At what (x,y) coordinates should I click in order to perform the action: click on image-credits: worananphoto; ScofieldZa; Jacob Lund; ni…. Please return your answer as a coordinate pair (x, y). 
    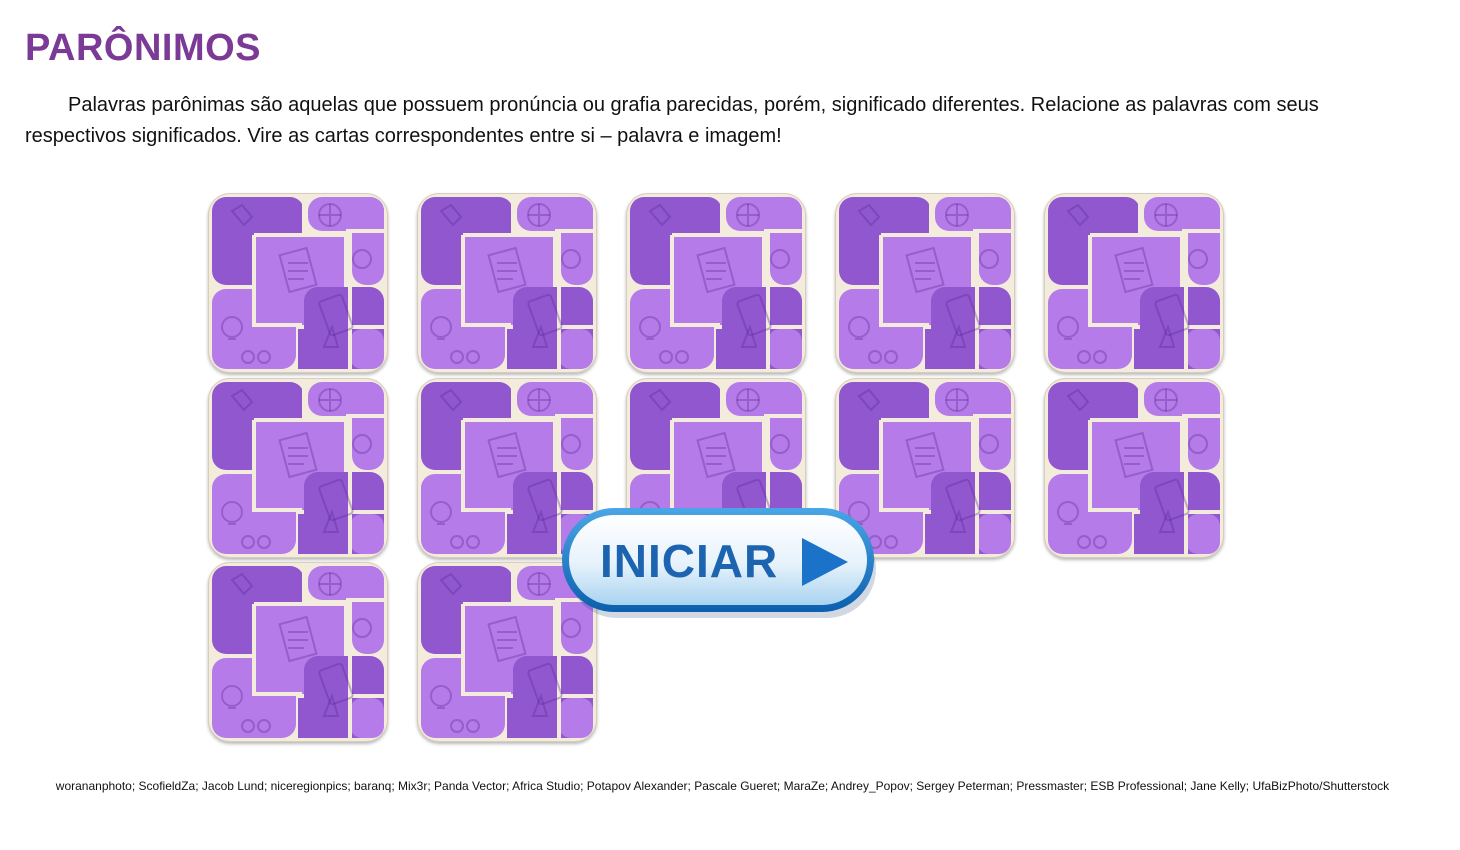
    Looking at the image, I should click on (722, 786).